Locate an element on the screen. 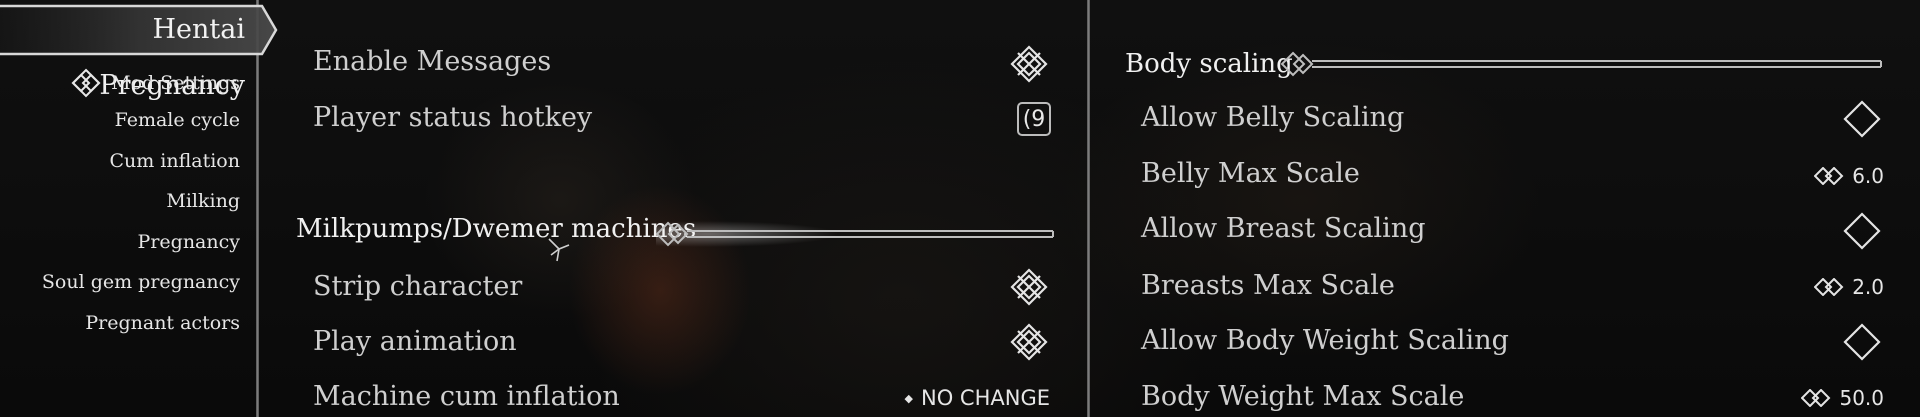 The width and height of the screenshot is (1920, 417). option-allow-belly-scaling-label: Allow Belly Scaling is located at coordinates (1273, 117).